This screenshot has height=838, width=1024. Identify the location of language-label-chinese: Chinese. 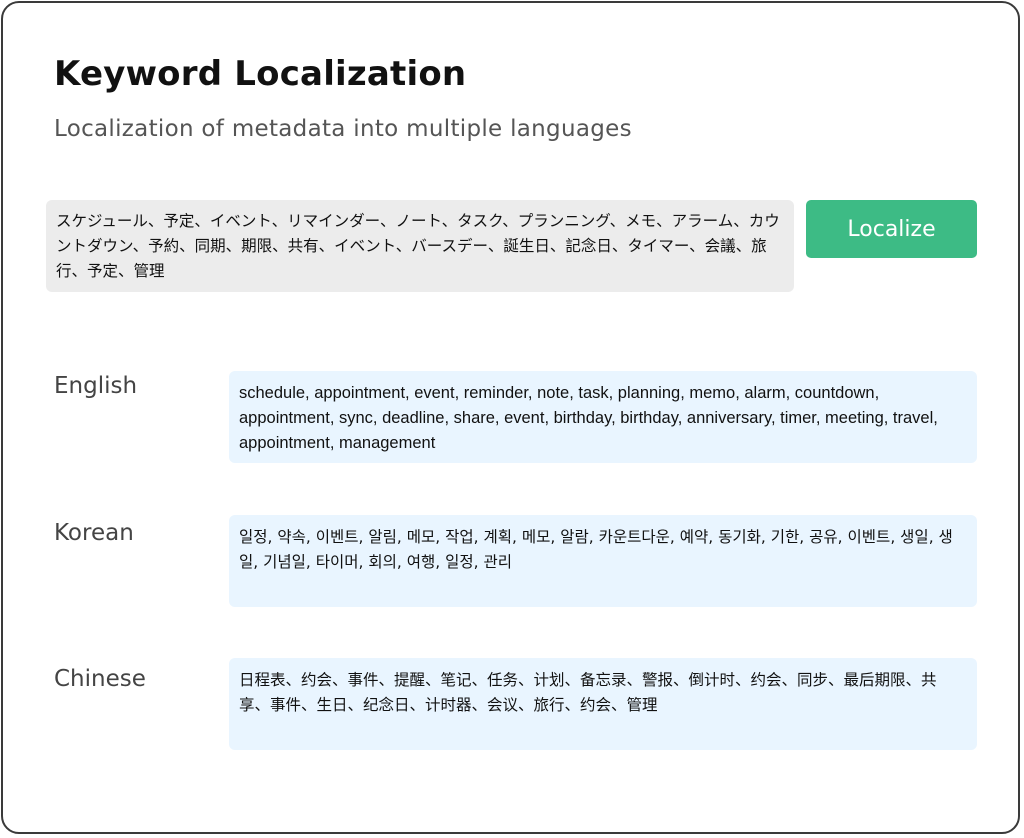
(100, 679).